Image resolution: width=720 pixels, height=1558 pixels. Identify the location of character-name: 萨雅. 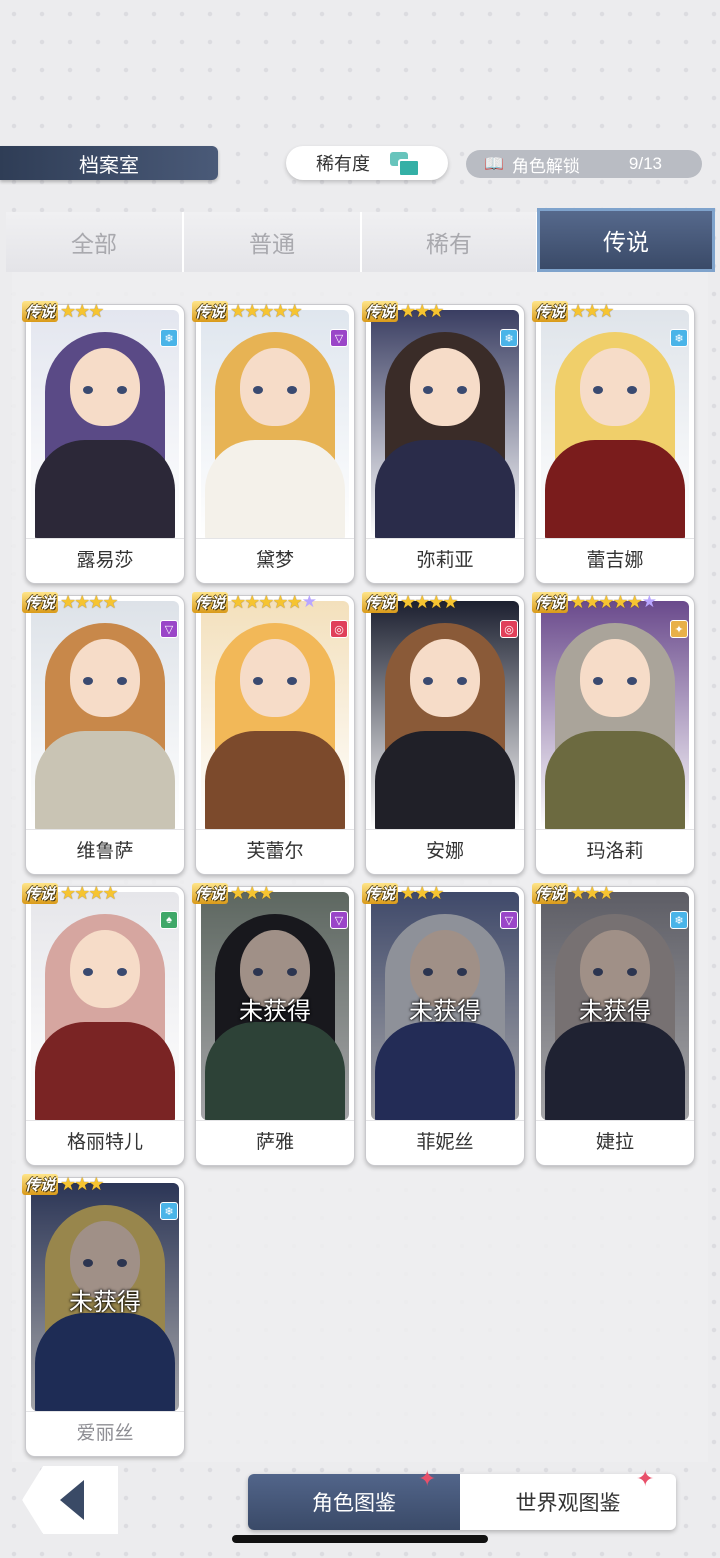
(275, 1139).